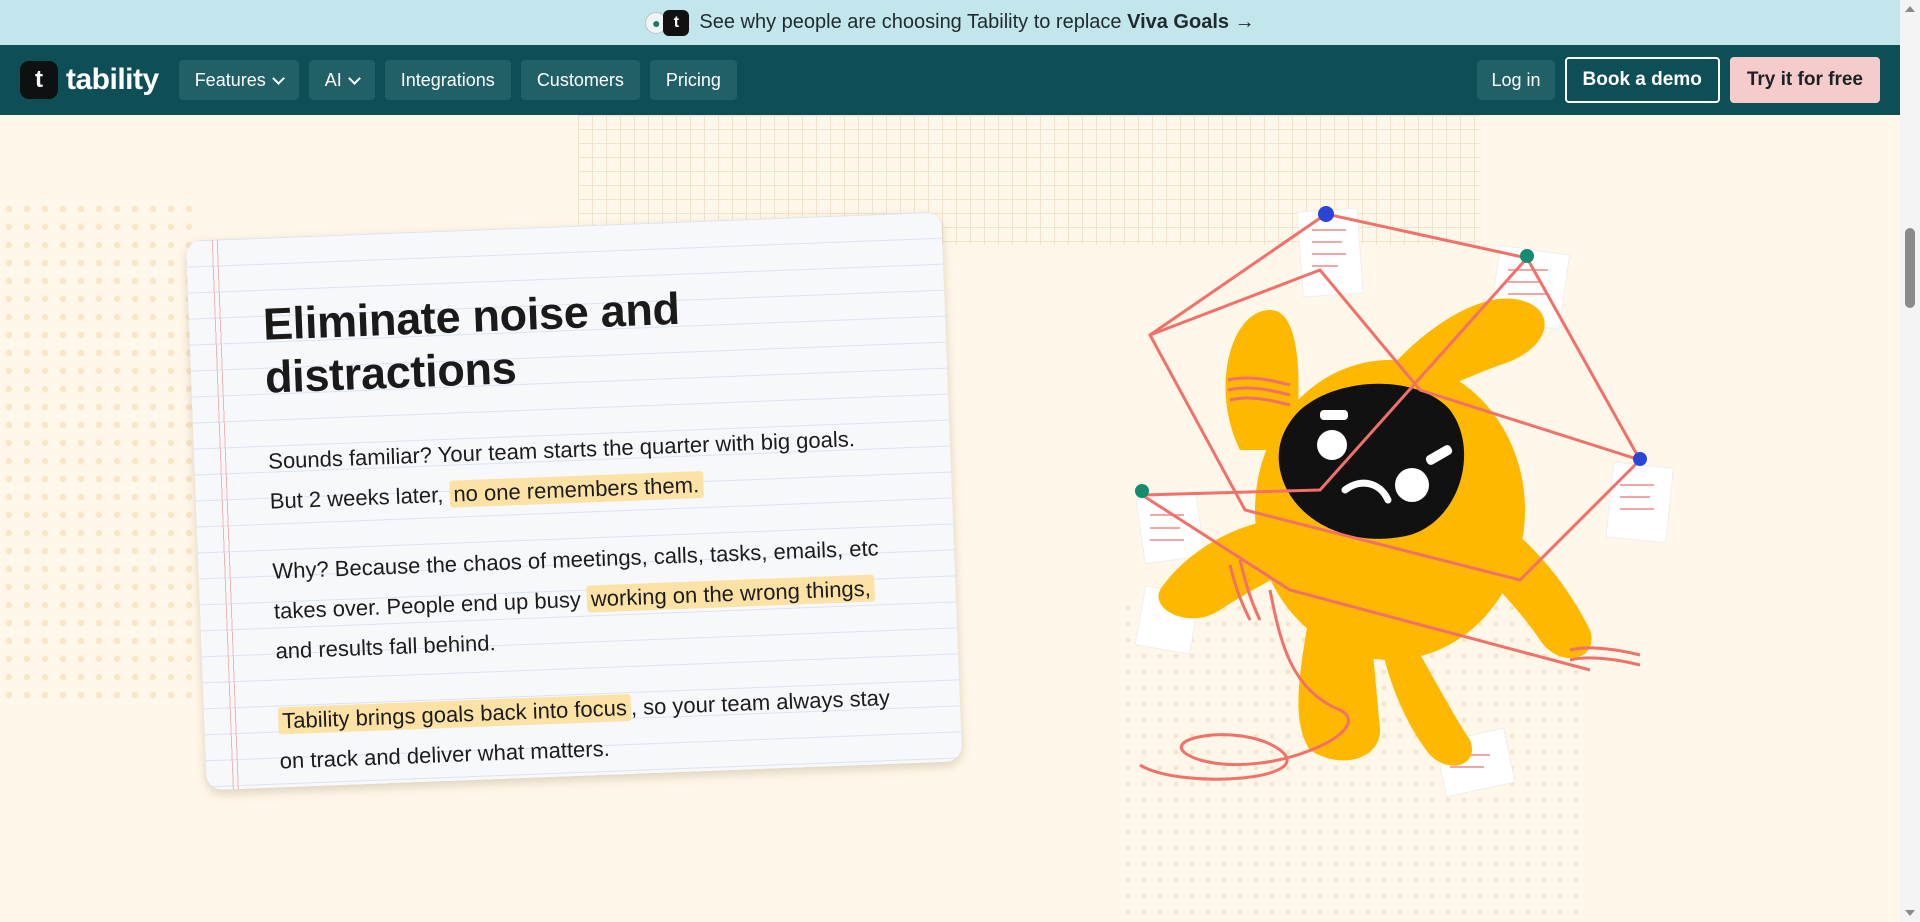  Describe the element at coordinates (693, 80) in the screenshot. I see `nav-pricing: Pricing` at that location.